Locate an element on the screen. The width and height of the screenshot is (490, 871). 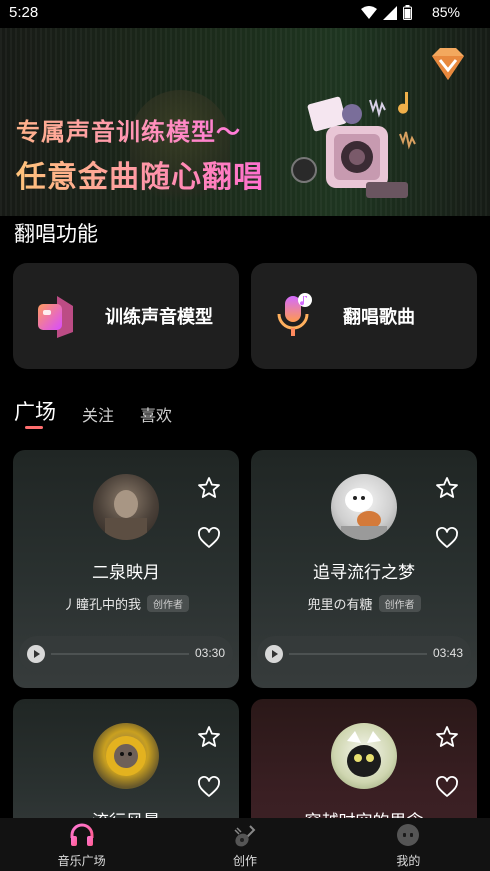
author-name: 兜里の有糖 is located at coordinates (339, 603).